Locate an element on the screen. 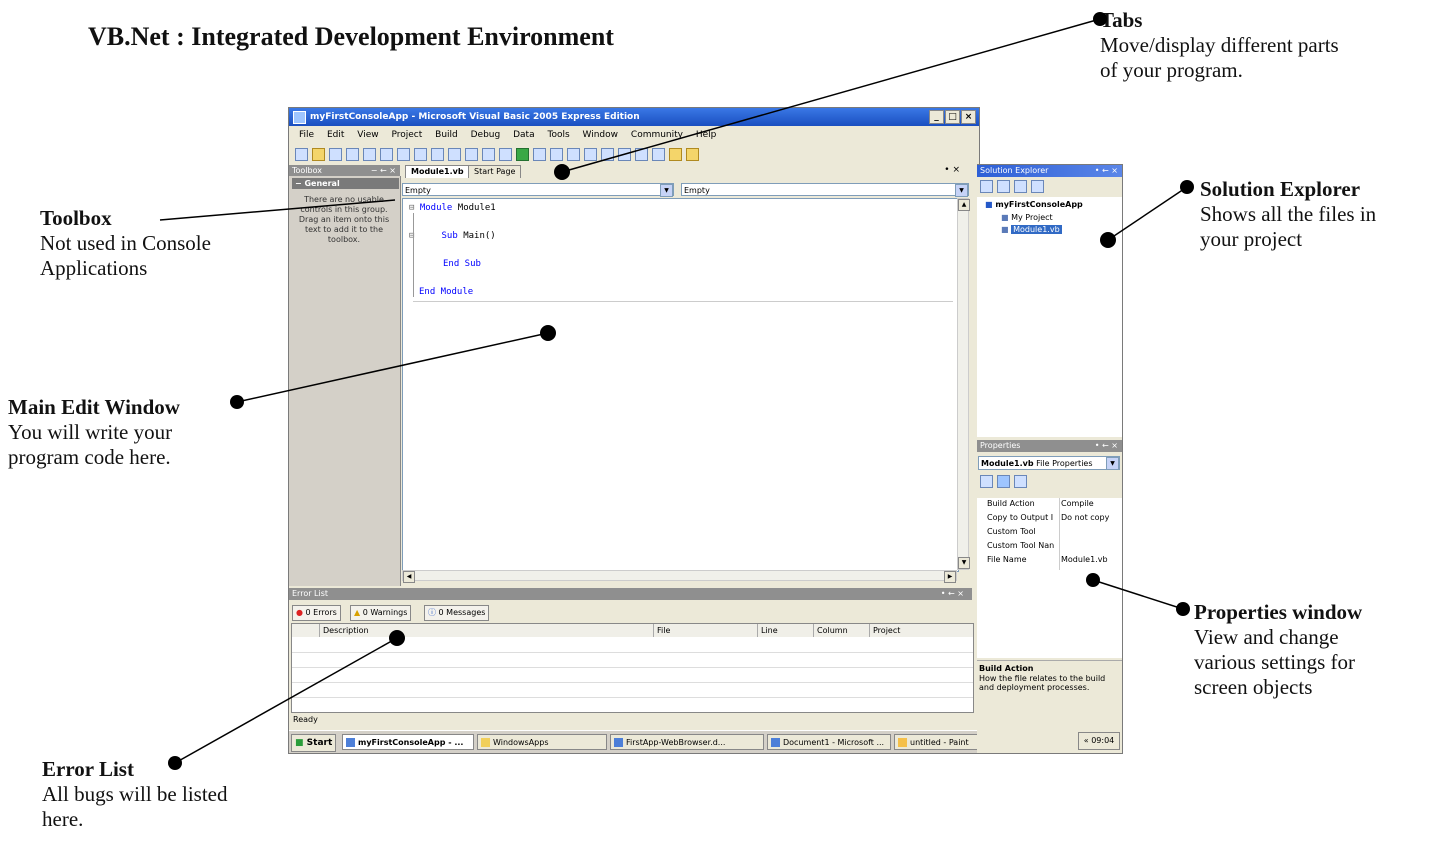 This screenshot has width=1443, height=841. start-debugging-icon is located at coordinates (522, 154).